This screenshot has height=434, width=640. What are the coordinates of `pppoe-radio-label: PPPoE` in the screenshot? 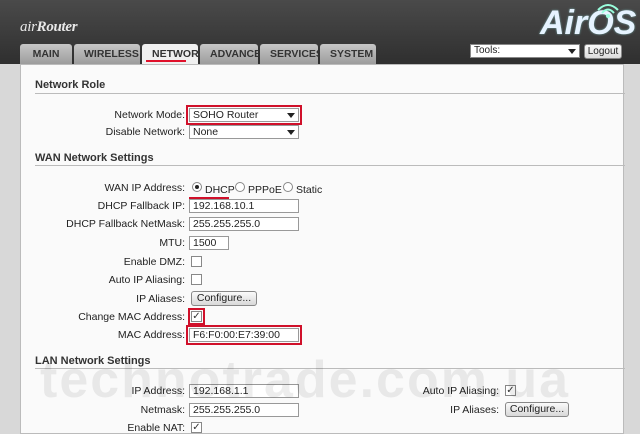 It's located at (265, 190).